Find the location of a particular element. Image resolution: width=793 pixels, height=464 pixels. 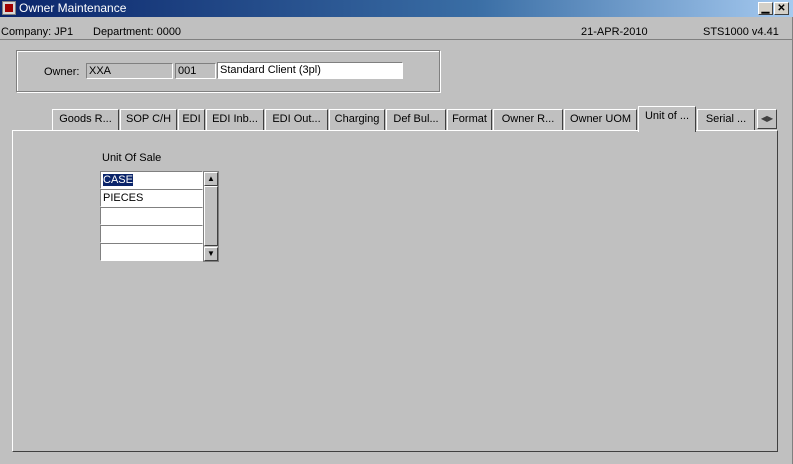

scroll-thumb is located at coordinates (211, 216).